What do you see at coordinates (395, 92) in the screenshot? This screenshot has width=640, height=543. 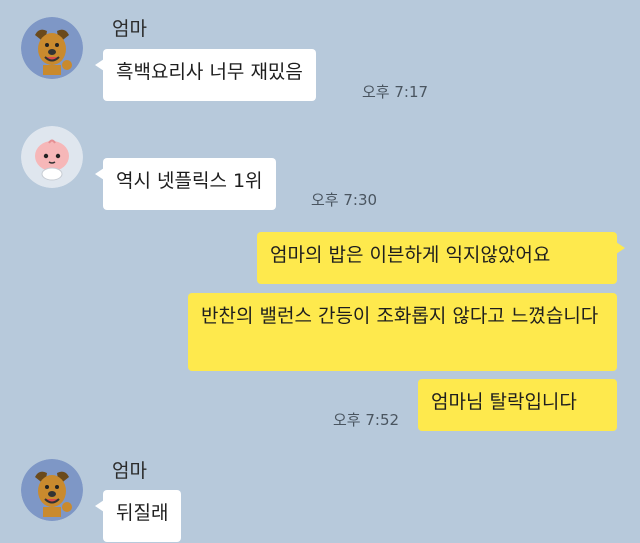 I see `message-timestamp: 오후 7:17` at bounding box center [395, 92].